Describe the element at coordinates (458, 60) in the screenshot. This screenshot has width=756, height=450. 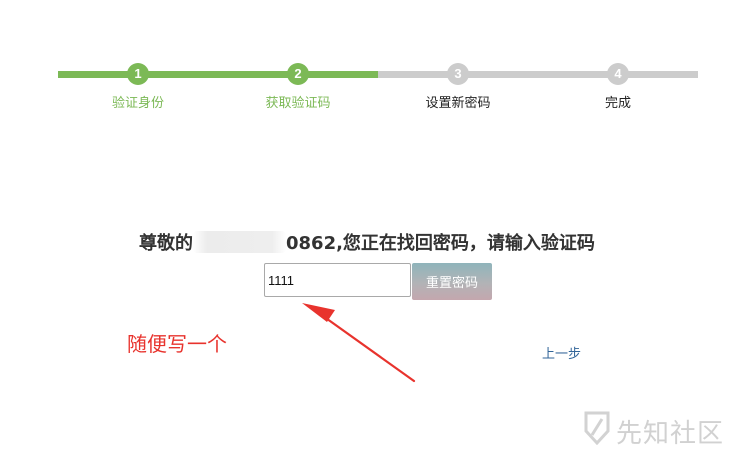
I see `step-set-password: 3 设置新密码` at that location.